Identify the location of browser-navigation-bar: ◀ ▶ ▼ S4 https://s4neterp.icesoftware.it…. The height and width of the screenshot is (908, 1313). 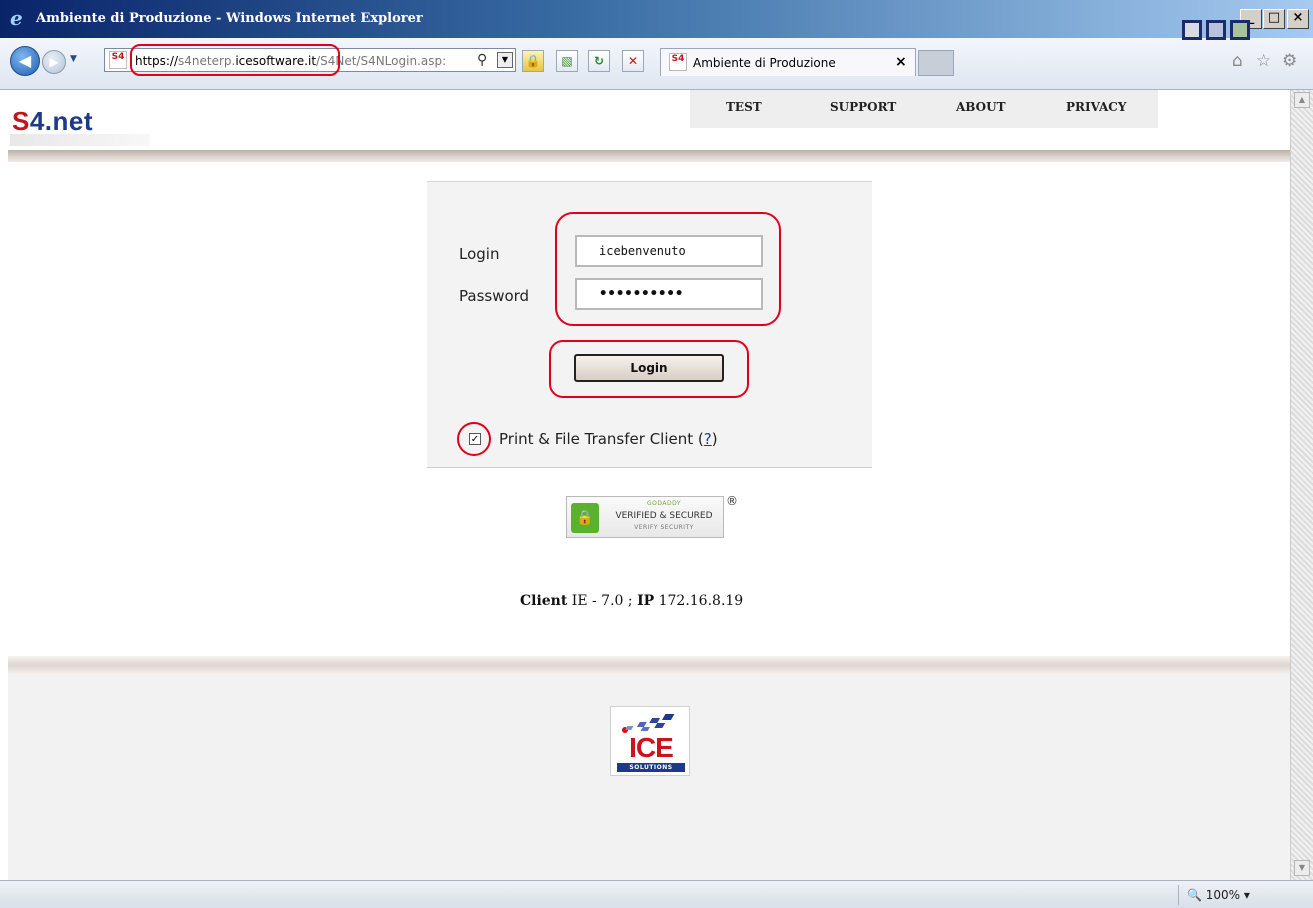
(656, 64).